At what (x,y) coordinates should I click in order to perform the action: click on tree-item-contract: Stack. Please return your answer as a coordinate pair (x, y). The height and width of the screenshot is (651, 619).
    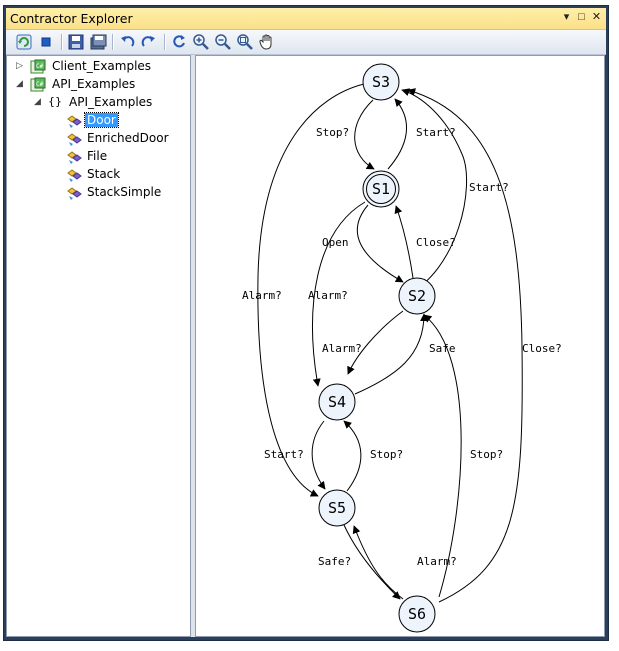
    Looking at the image, I should click on (97, 175).